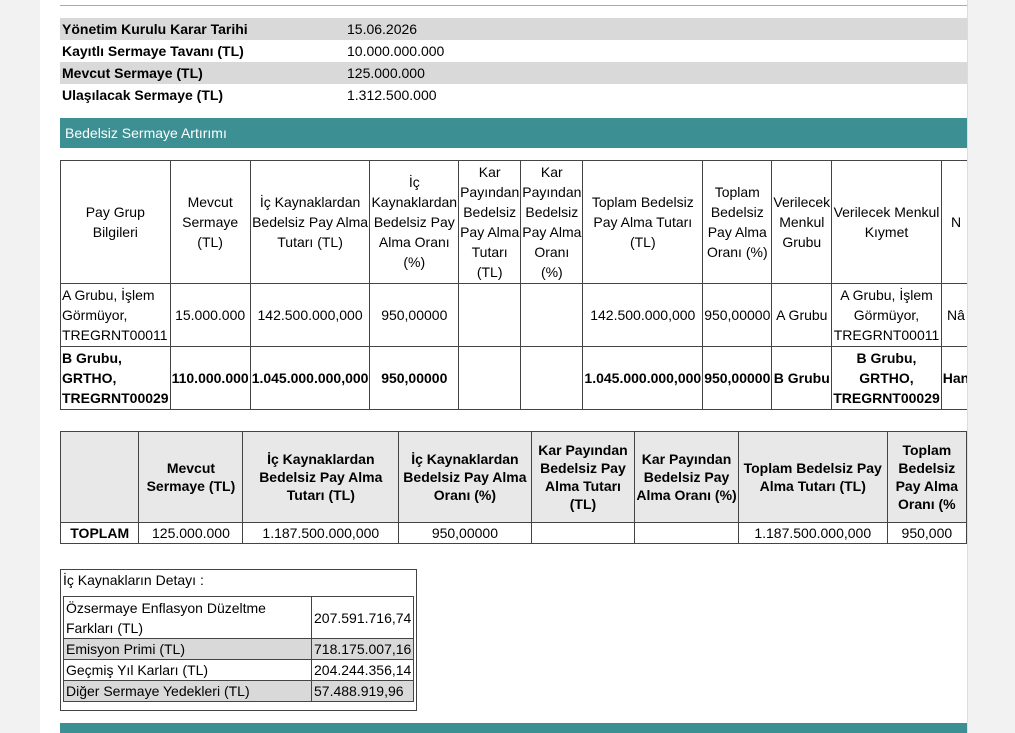  I want to click on info-value: 15.06.2026, so click(656, 29).